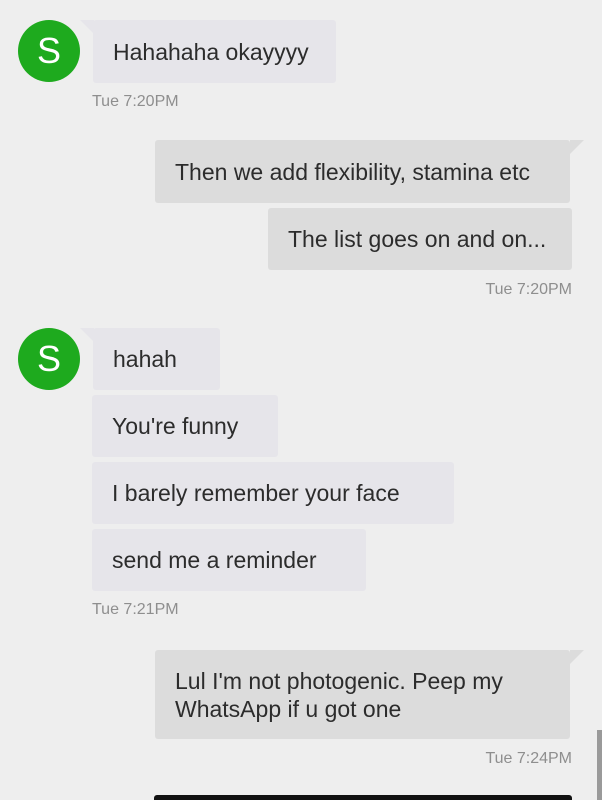 The height and width of the screenshot is (800, 602). I want to click on incoming-message: I barely remember your face, so click(273, 493).